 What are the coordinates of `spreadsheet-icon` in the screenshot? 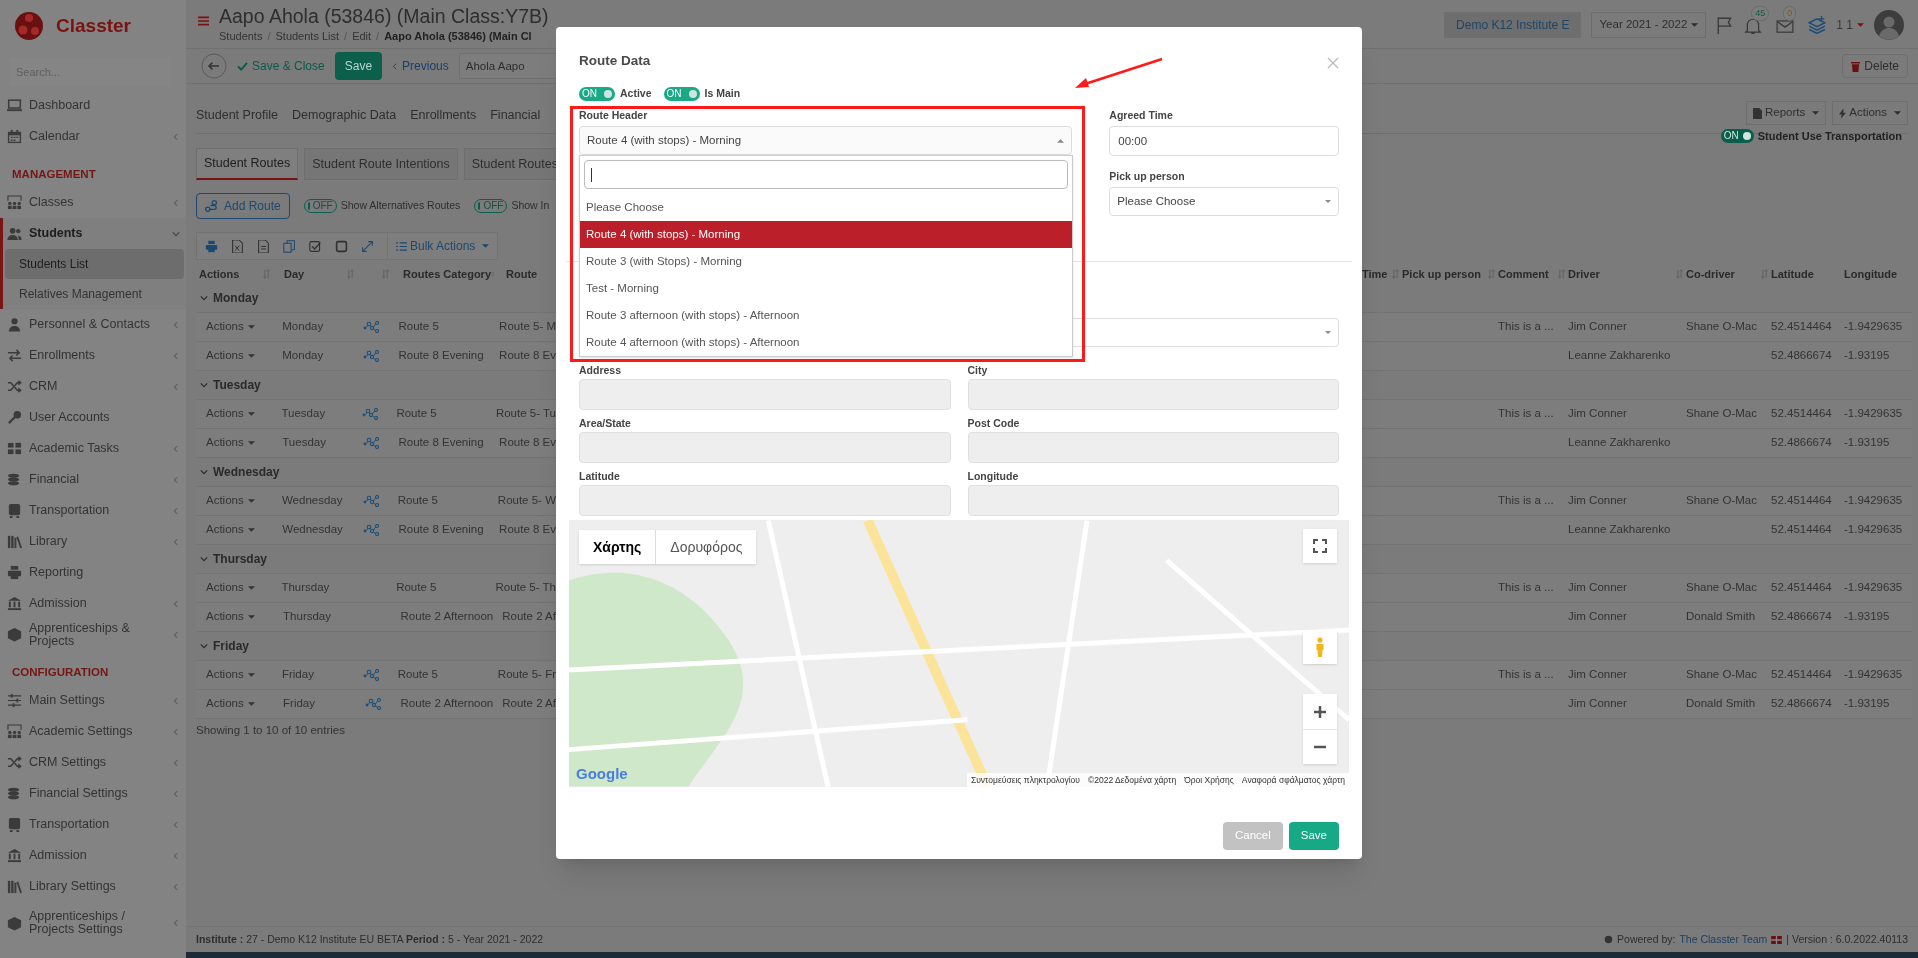 It's located at (237, 246).